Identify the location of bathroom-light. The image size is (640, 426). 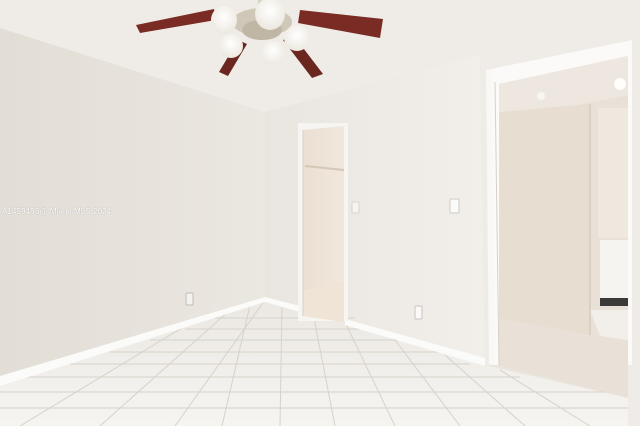
(541, 96).